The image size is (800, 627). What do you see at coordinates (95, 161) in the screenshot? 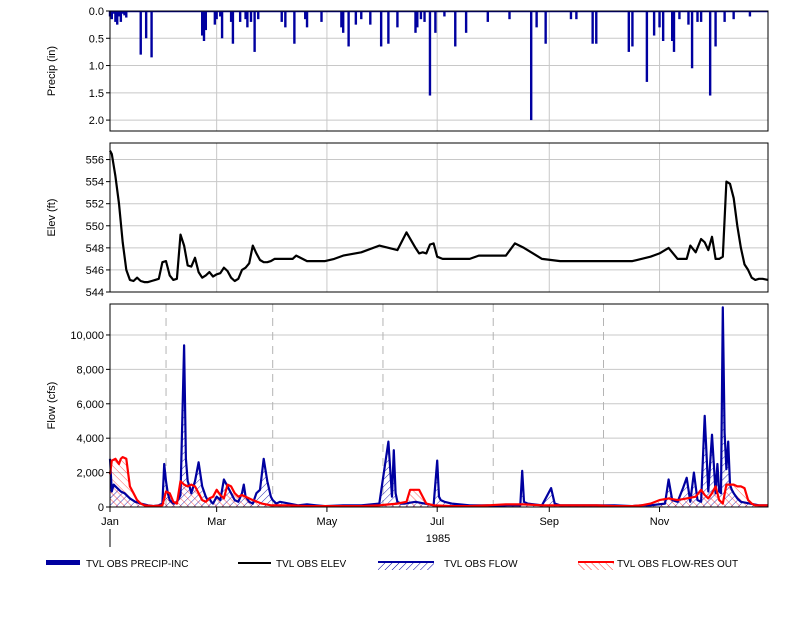
I see `elev-ytick-label: 556` at bounding box center [95, 161].